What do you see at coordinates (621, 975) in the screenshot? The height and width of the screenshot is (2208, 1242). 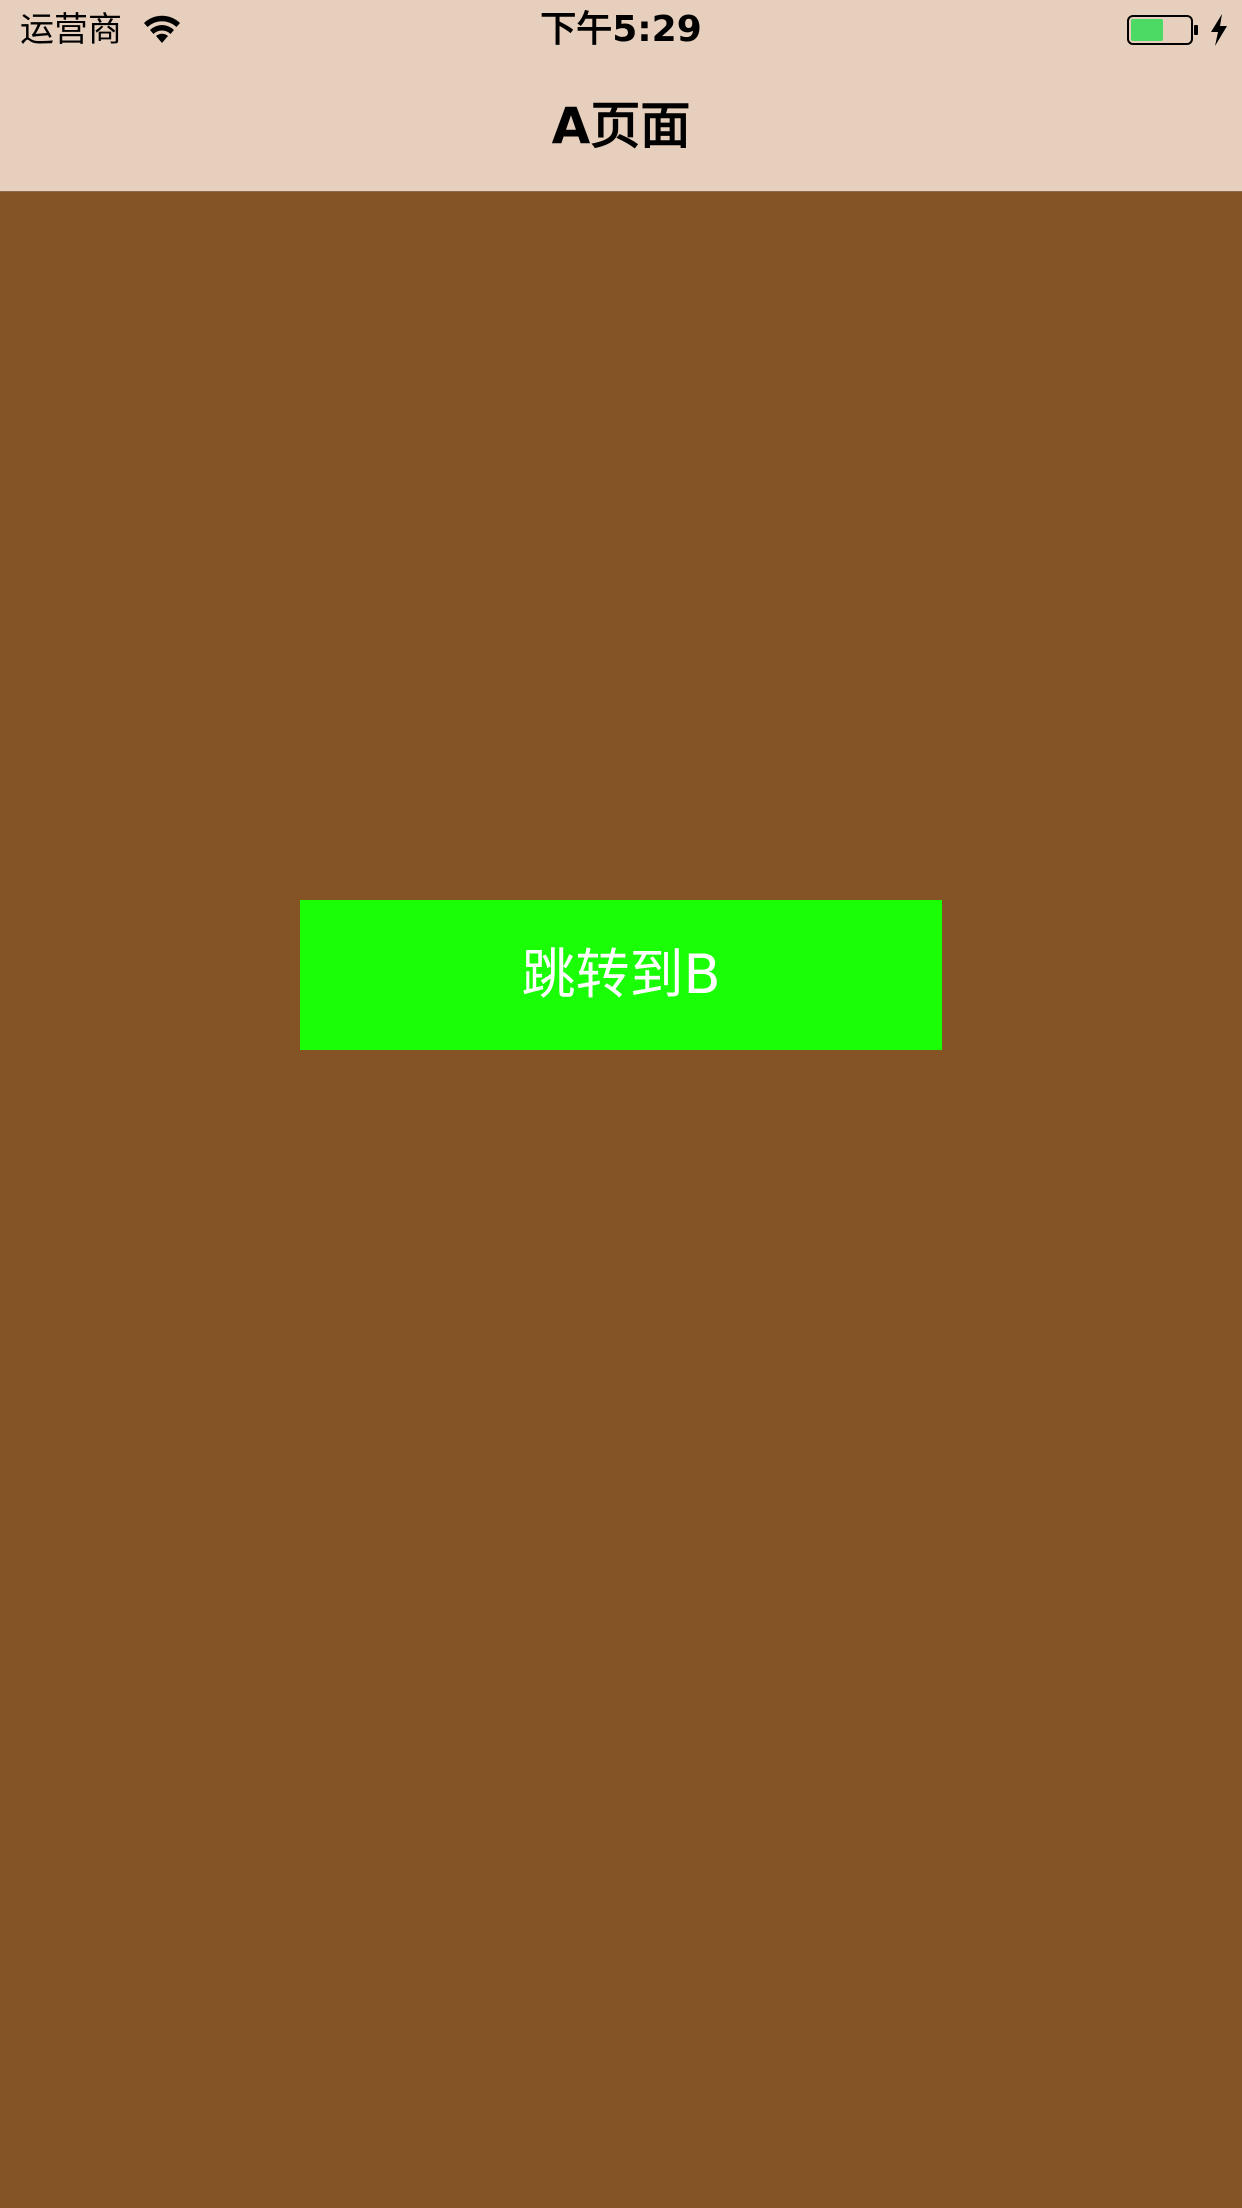 I see `jump-to-b-button: 跳转到B` at bounding box center [621, 975].